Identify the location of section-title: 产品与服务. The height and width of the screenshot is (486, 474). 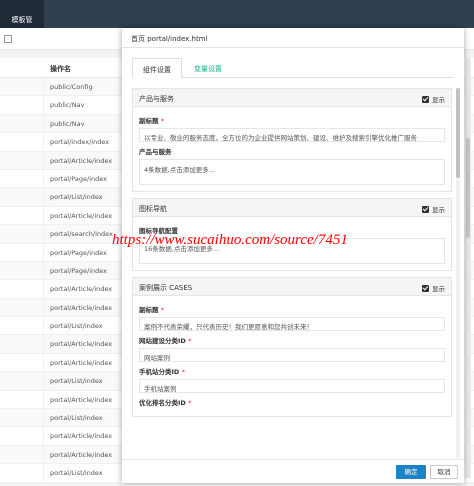
(156, 99).